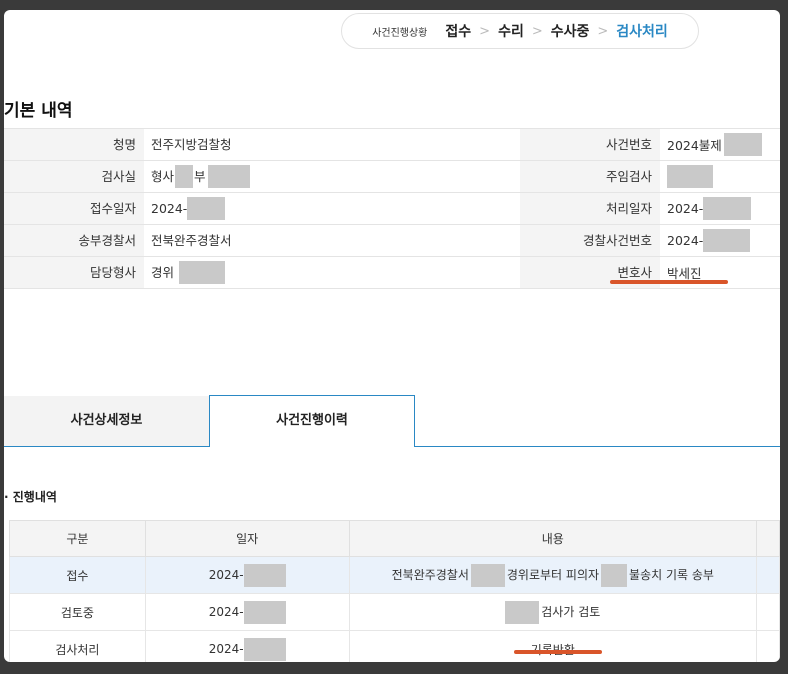  I want to click on info-row: 담당형사 경위 변호사 박세진, so click(392, 273).